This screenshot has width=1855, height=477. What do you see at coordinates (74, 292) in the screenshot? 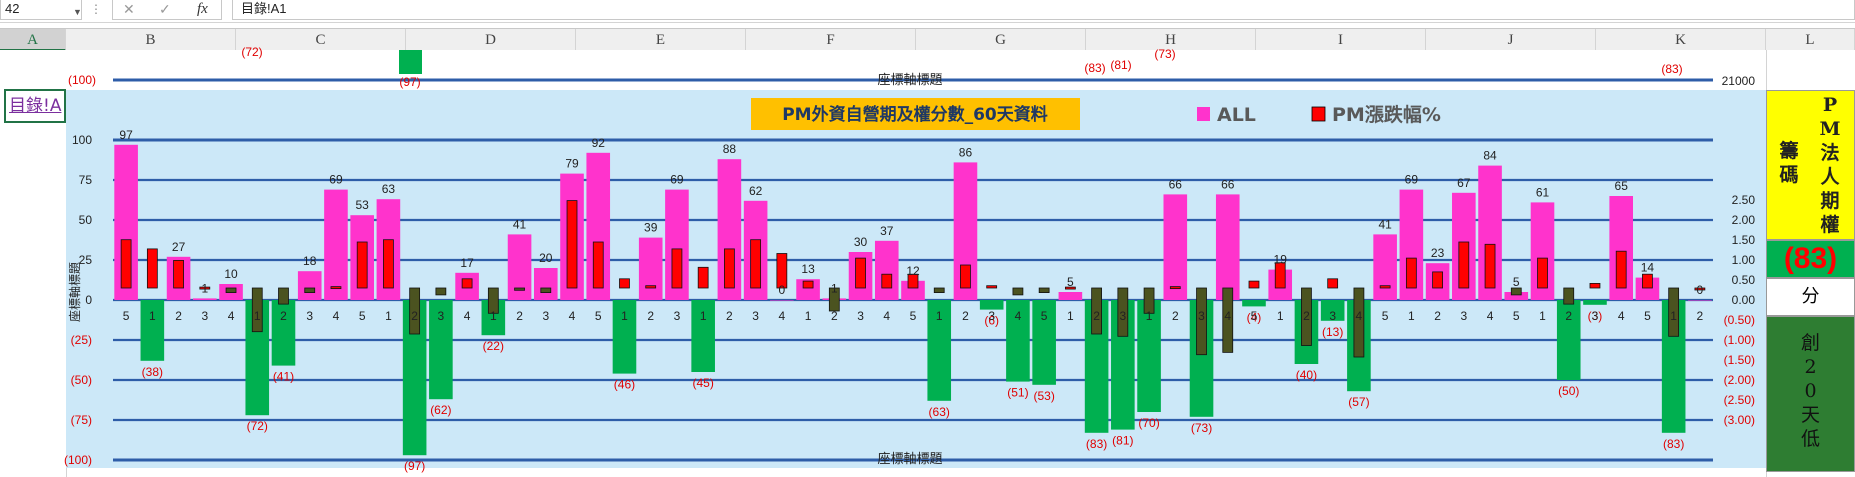
I see `y-axis-title: 座標軸標題` at bounding box center [74, 292].